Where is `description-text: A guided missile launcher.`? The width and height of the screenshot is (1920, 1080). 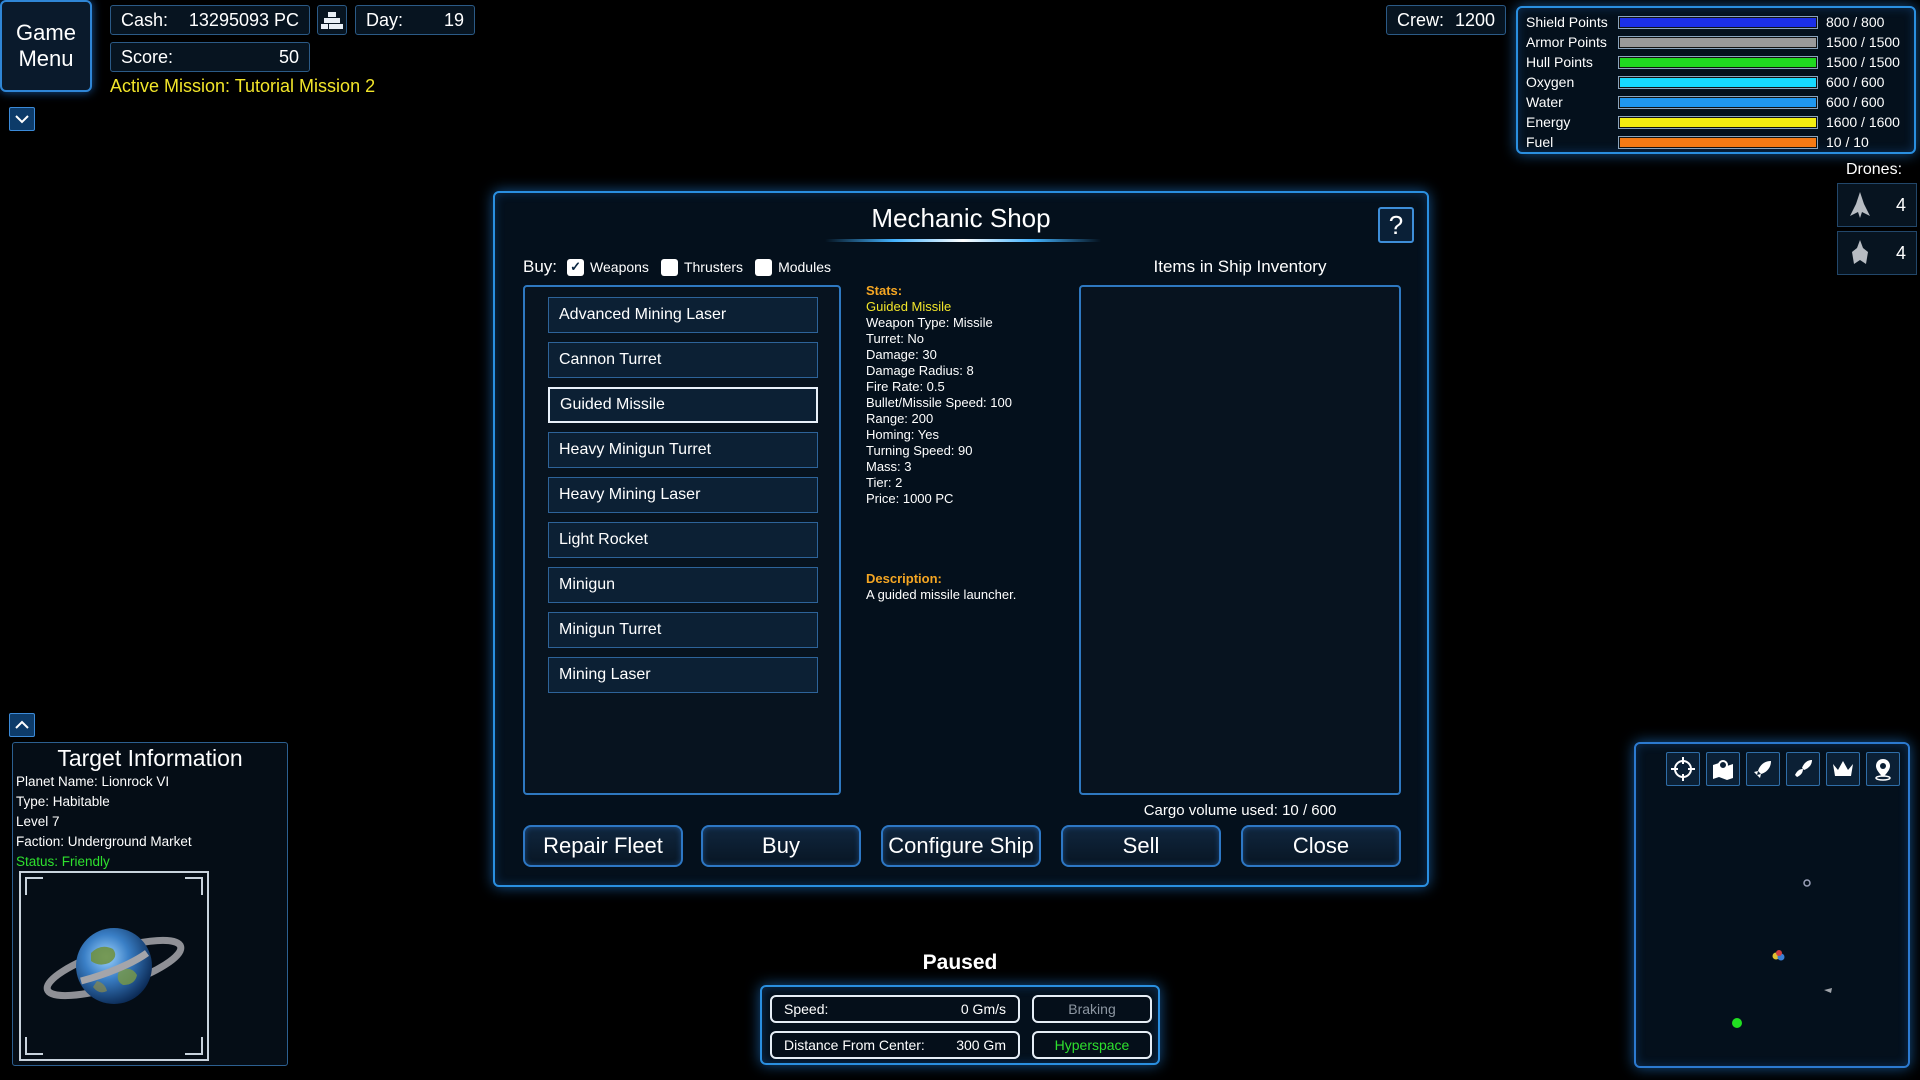
description-text: A guided missile launcher. is located at coordinates (941, 594).